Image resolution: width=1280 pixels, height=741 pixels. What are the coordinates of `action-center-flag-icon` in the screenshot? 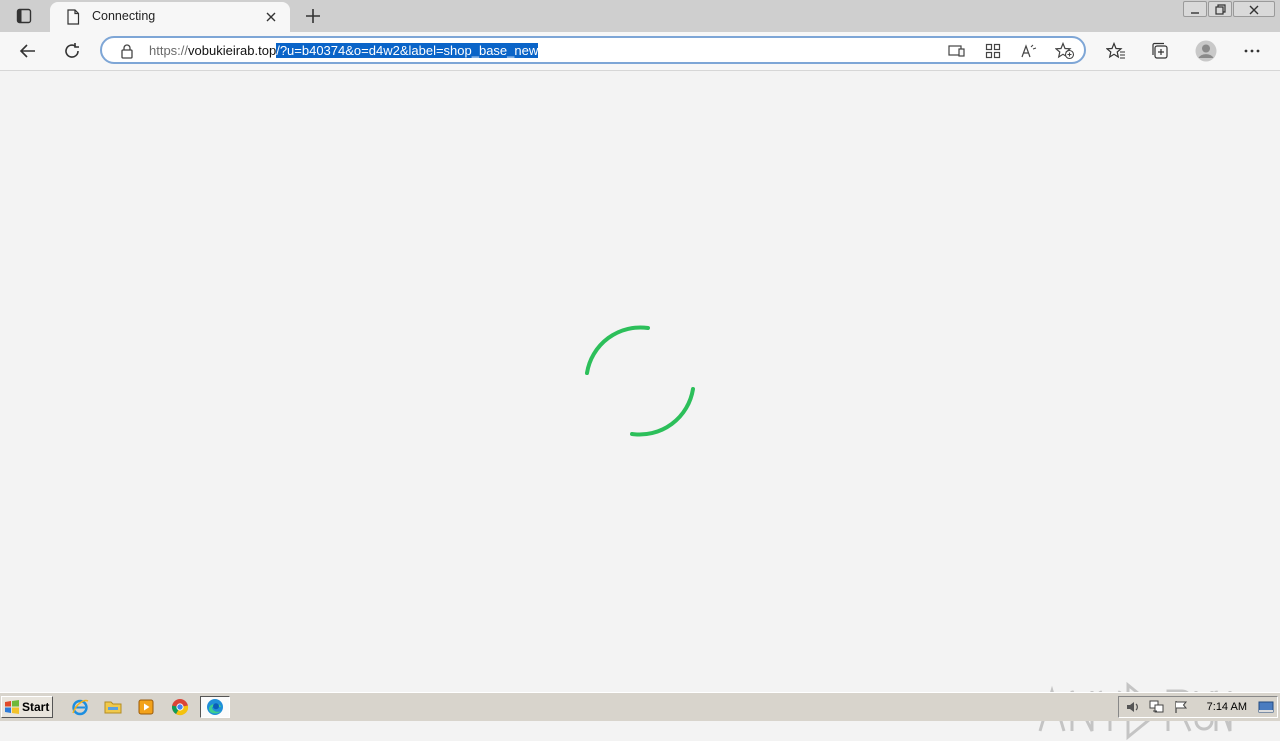 It's located at (1181, 707).